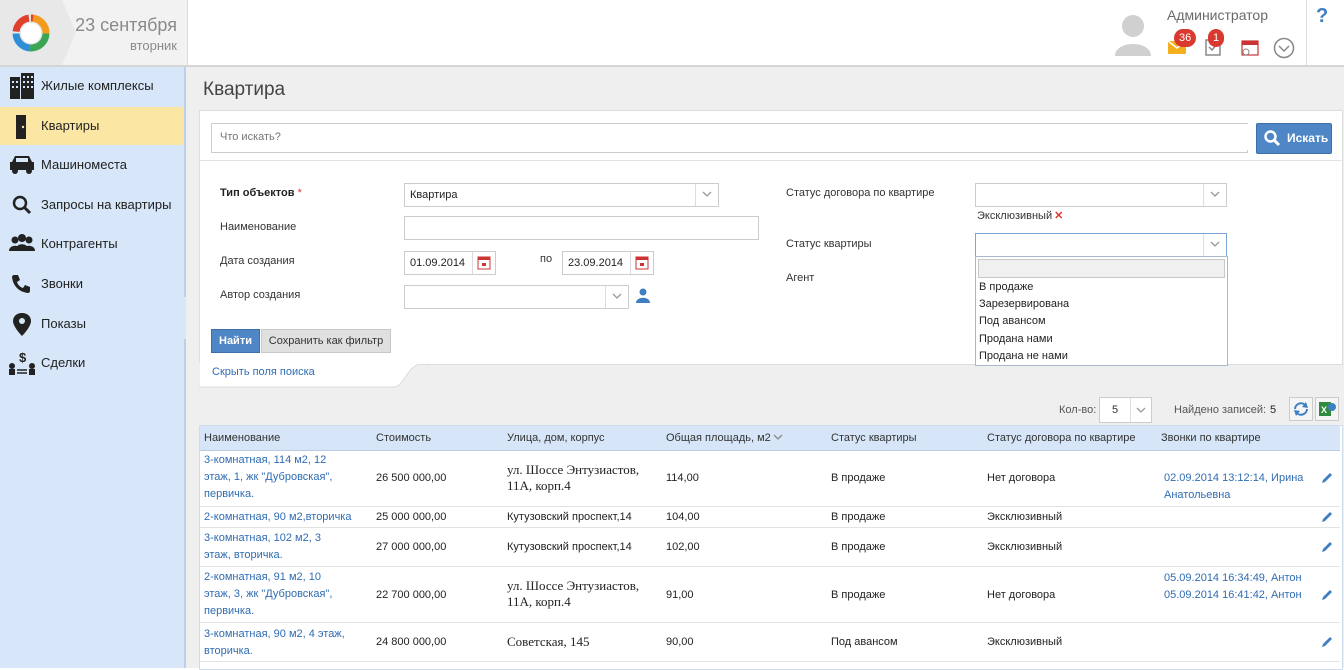 The width and height of the screenshot is (1344, 670). Describe the element at coordinates (546, 259) in the screenshot. I see `created-to-label: по` at that location.